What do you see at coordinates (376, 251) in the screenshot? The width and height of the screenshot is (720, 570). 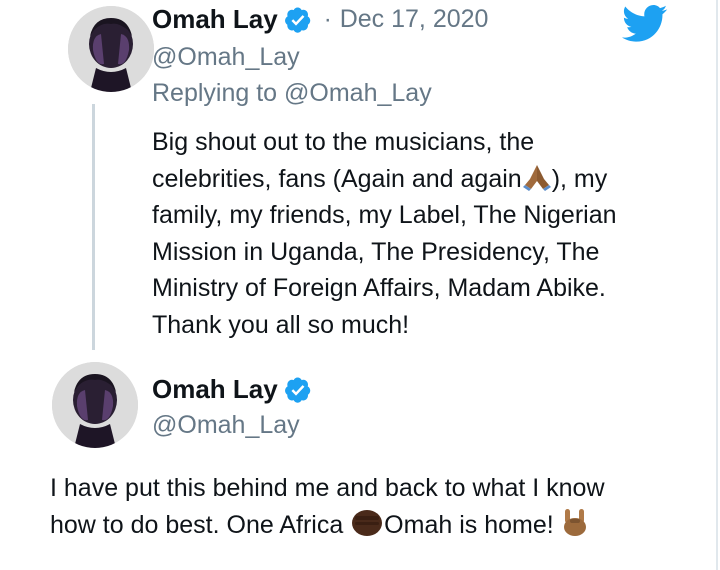 I see `text-line: Mission in Uganda, The Presidency, The` at bounding box center [376, 251].